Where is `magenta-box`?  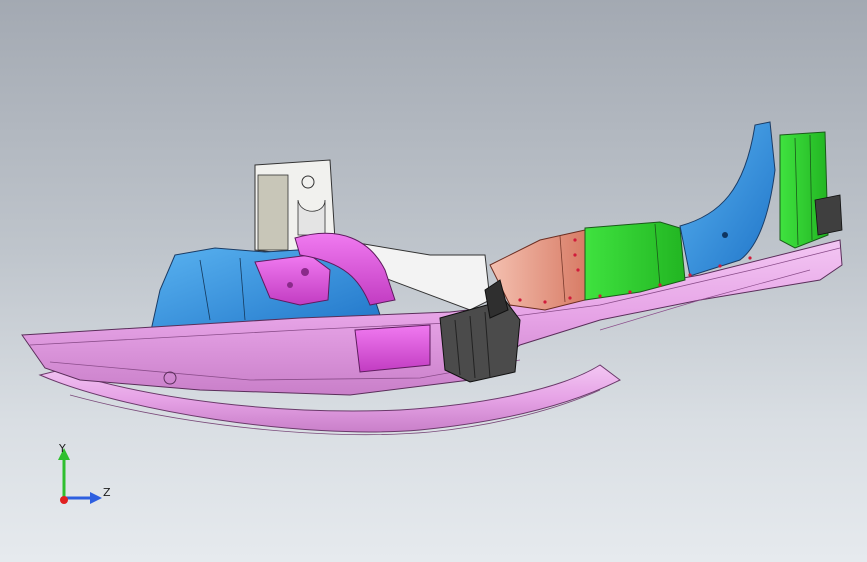
magenta-box is located at coordinates (392, 348).